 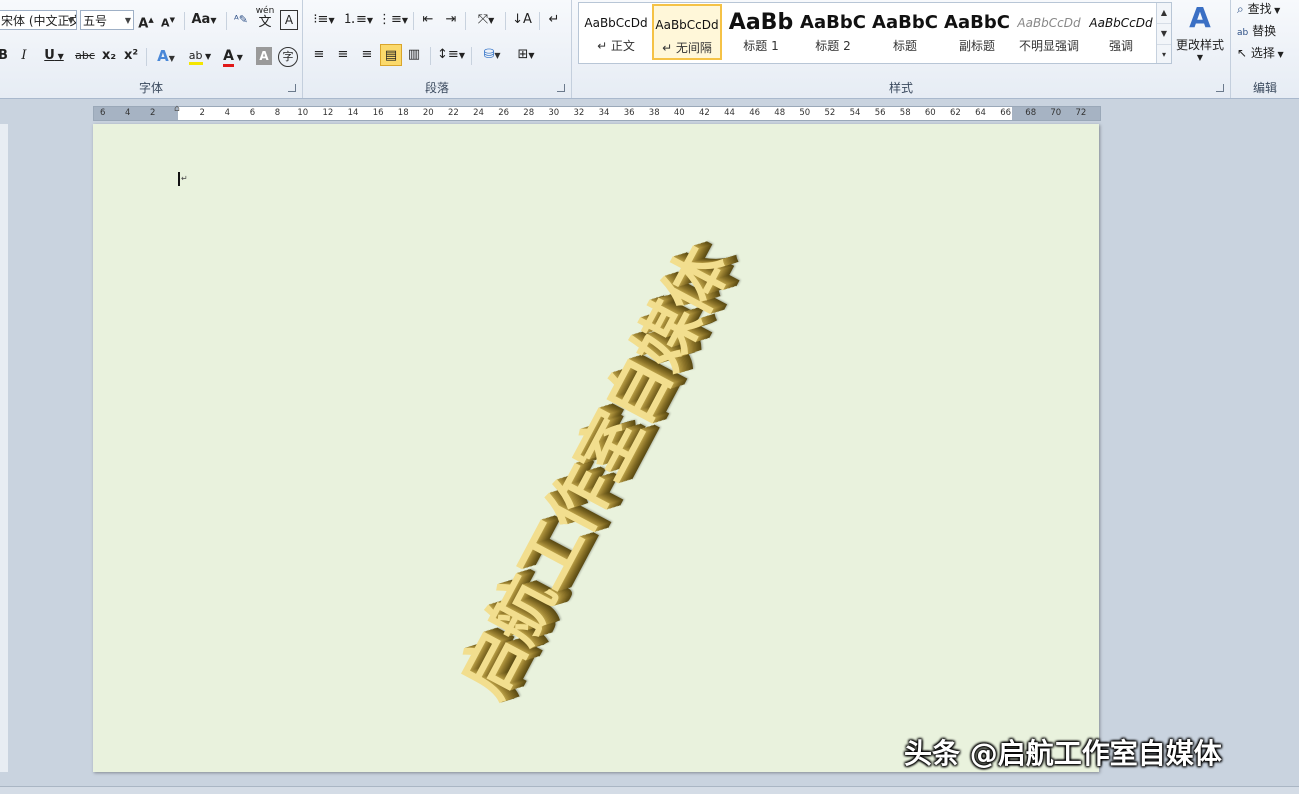 I want to click on subscript-button: x₂, so click(x=109, y=56).